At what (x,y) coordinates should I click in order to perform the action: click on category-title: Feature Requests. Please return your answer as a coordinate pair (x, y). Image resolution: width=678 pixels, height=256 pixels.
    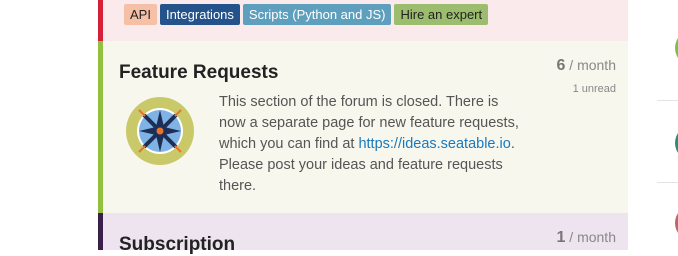
    Looking at the image, I should click on (198, 73).